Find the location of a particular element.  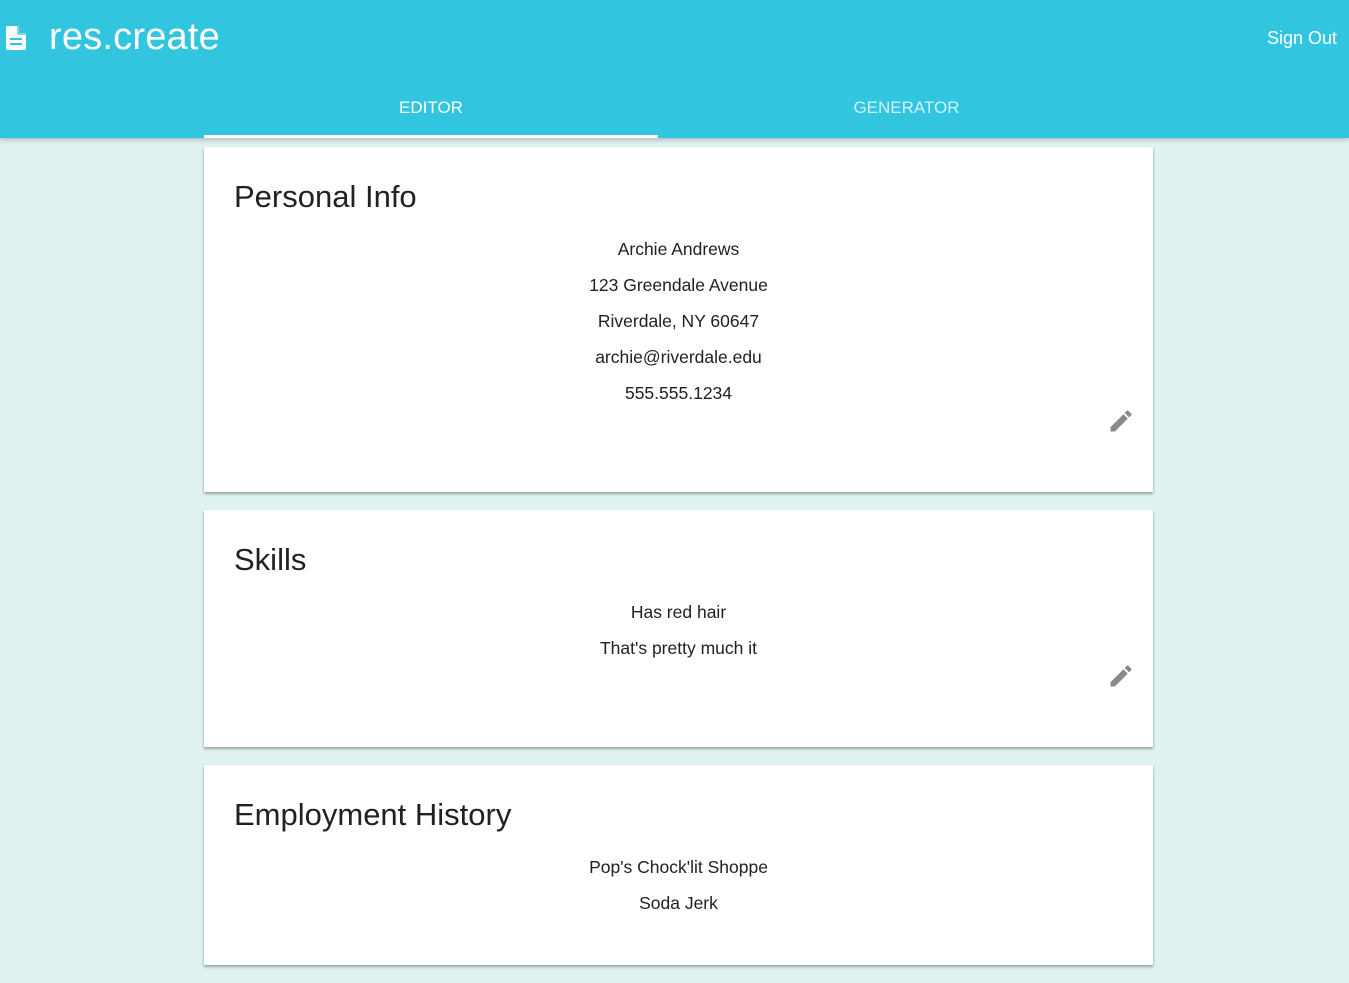

personal-info-title: Personal Info is located at coordinates (325, 196).